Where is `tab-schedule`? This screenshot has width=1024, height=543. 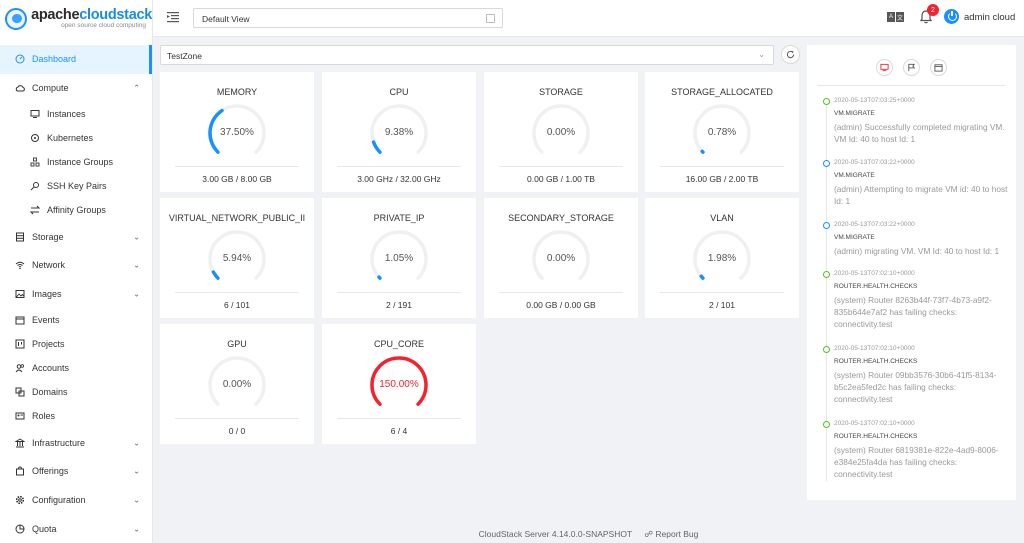
tab-schedule is located at coordinates (938, 67).